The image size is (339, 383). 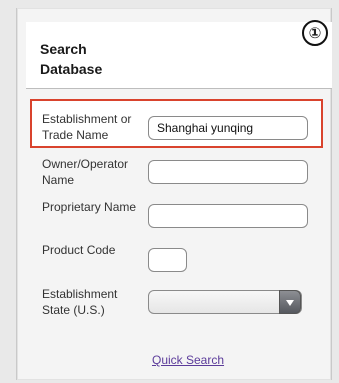 What do you see at coordinates (89, 207) in the screenshot?
I see `proprietary-name-label: Proprietary Name` at bounding box center [89, 207].